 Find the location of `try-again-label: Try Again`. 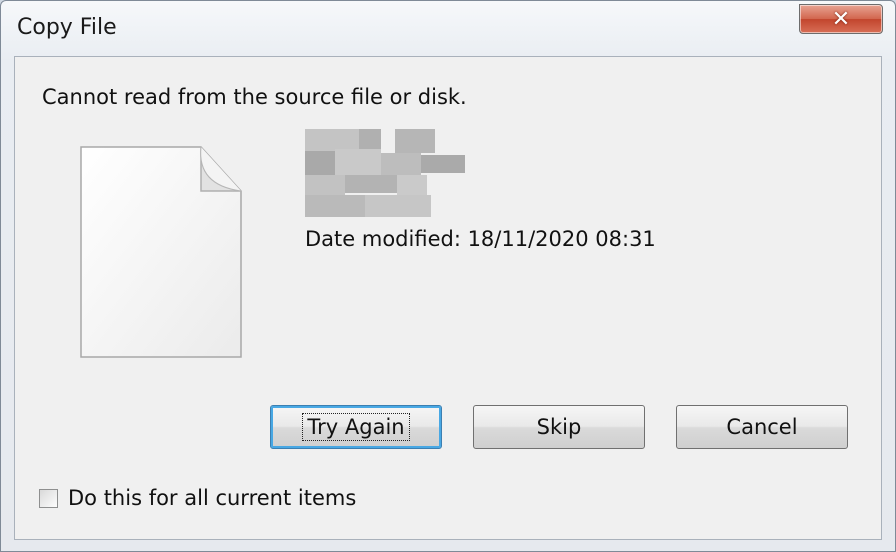

try-again-label: Try Again is located at coordinates (356, 427).